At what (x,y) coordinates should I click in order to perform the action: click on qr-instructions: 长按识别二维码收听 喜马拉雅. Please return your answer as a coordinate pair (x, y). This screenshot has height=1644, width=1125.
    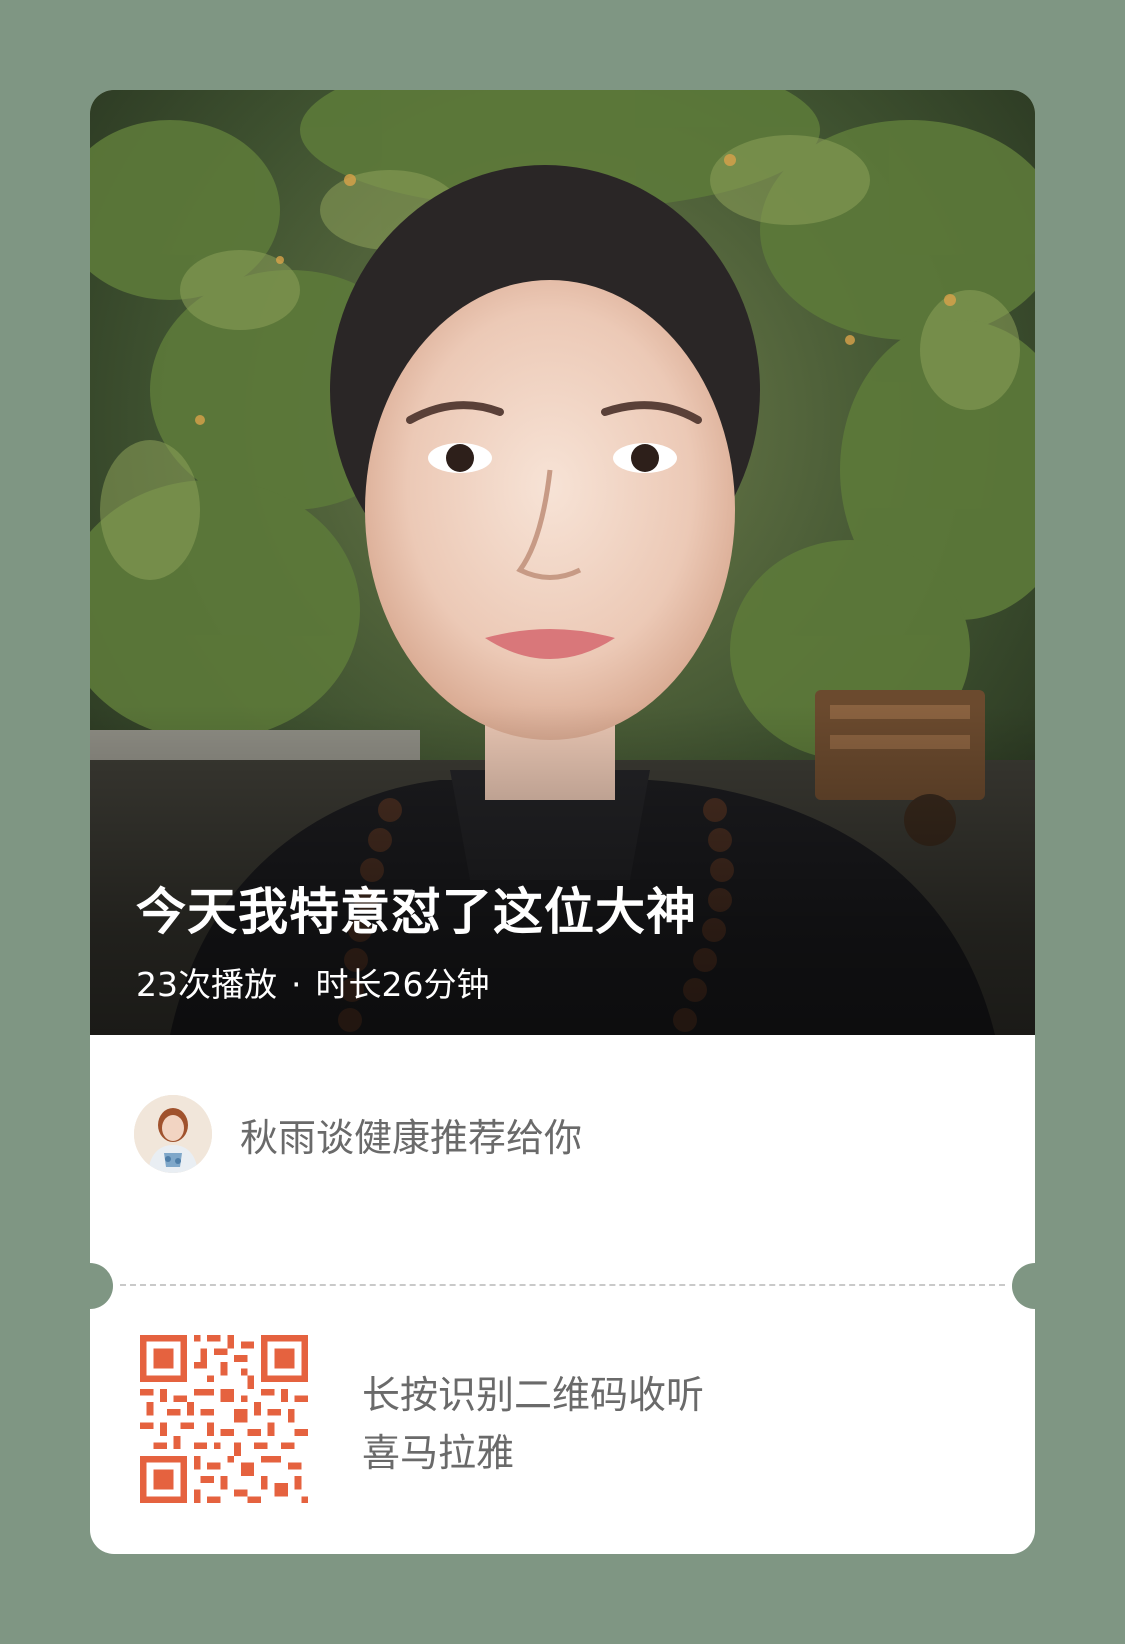
    Looking at the image, I should click on (533, 1424).